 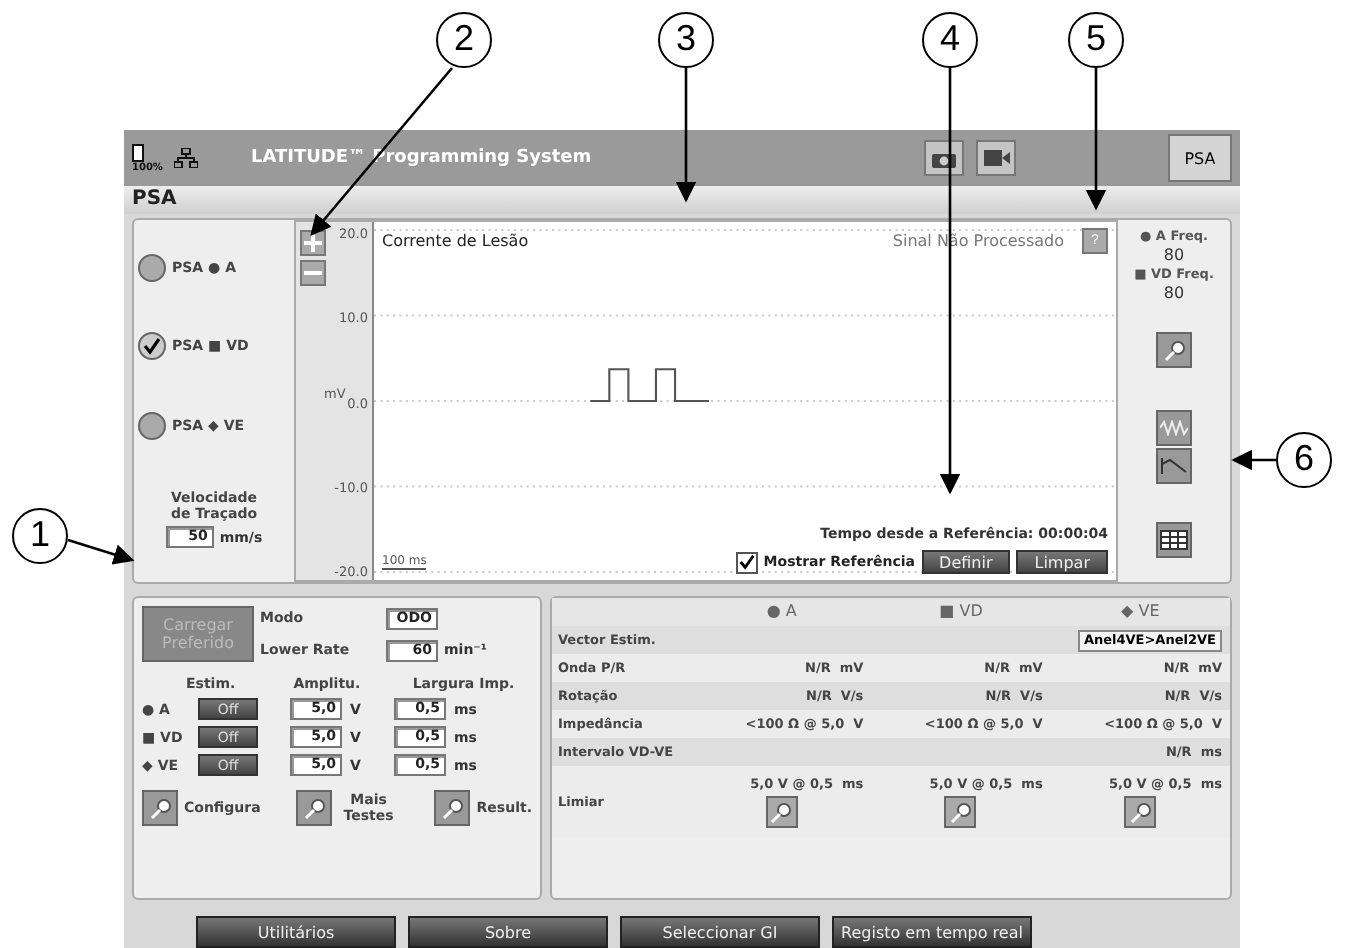 What do you see at coordinates (138, 152) in the screenshot?
I see `battery-icon` at bounding box center [138, 152].